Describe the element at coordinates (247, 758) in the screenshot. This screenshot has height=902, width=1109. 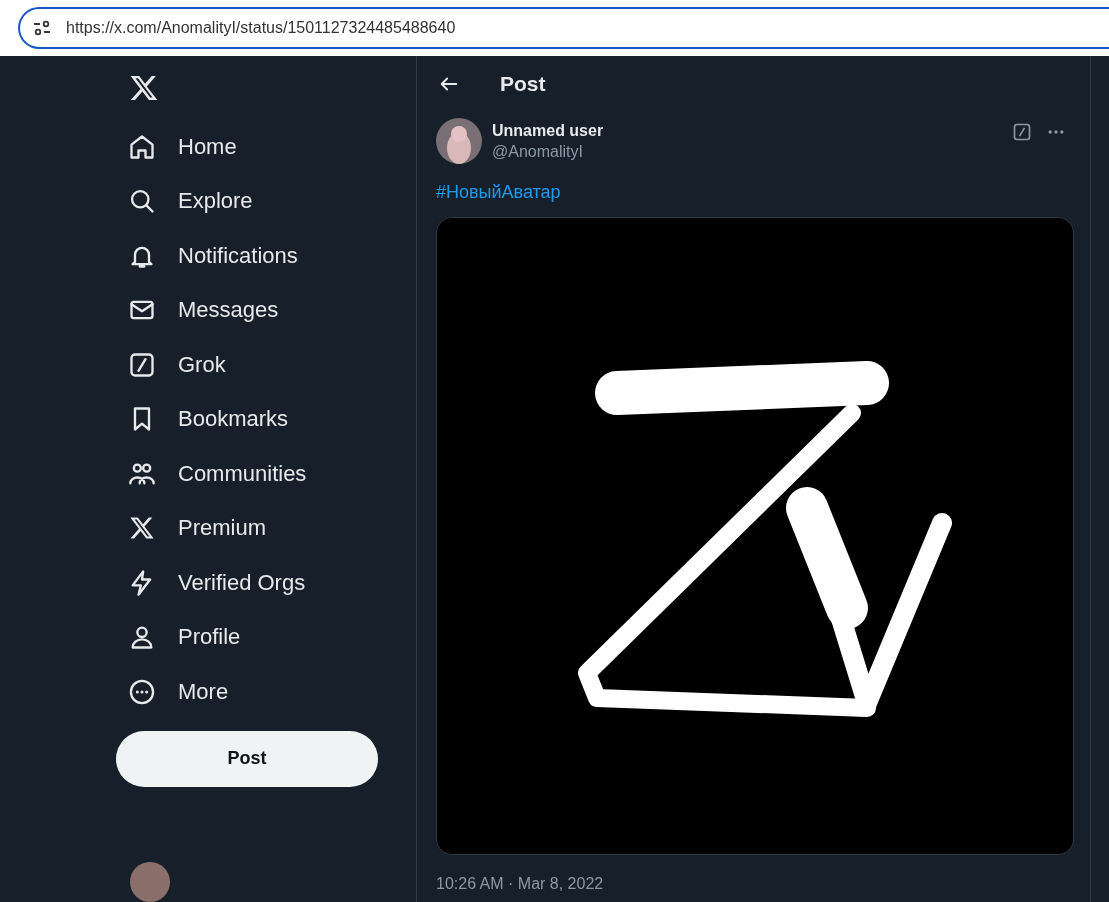
I see `post-button: Post` at that location.